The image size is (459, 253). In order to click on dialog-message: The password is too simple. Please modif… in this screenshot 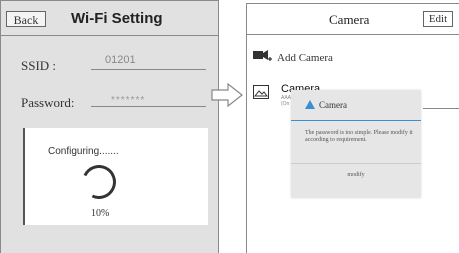, I will do `click(359, 136)`.